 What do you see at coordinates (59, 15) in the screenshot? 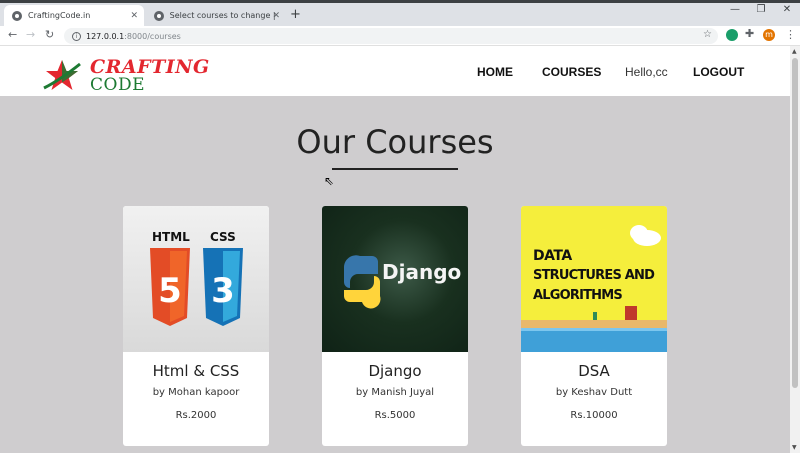
I see `tab-title: CraftingCode.in` at bounding box center [59, 15].